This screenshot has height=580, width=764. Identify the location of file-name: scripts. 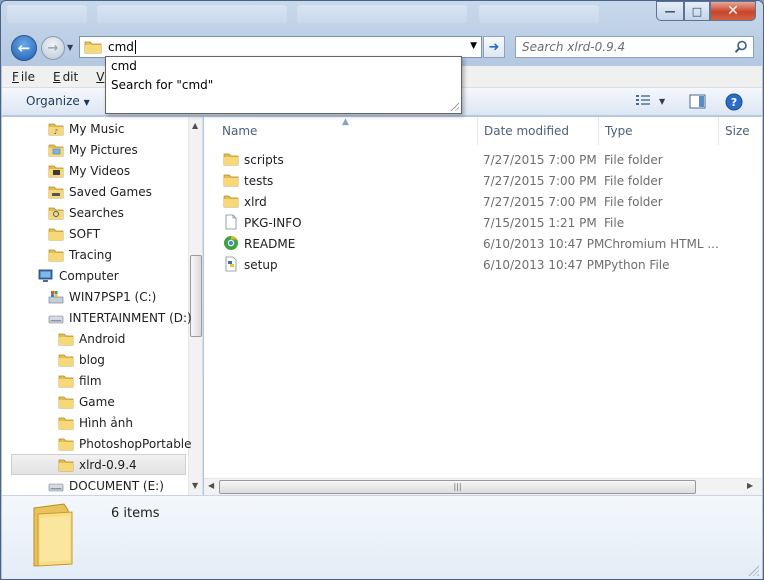
(264, 159).